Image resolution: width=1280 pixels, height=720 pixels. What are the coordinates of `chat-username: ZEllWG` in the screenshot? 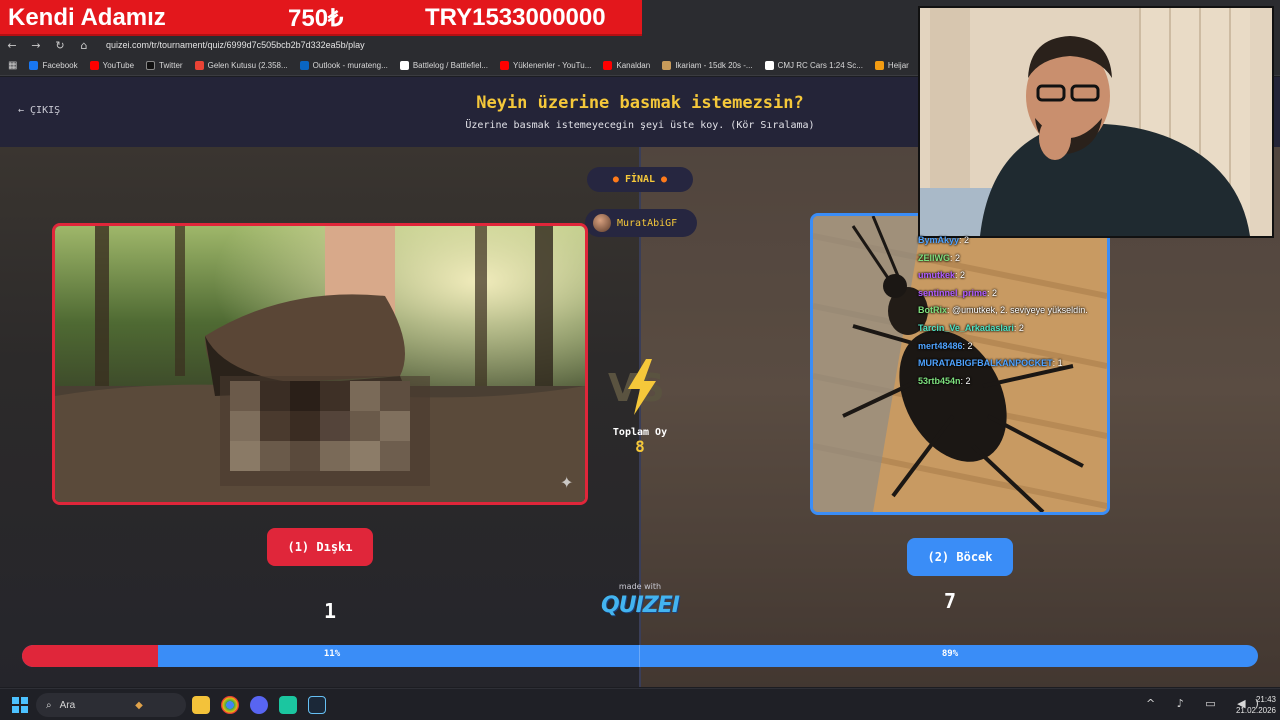 It's located at (934, 258).